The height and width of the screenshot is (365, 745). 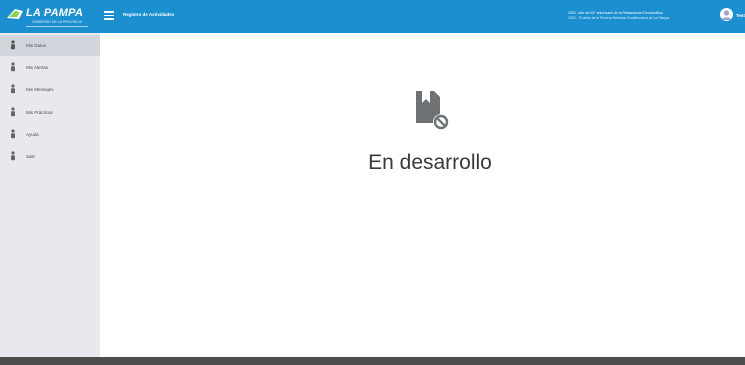 I want to click on la-pampa-logo: LA PAMPA GOBIERNO DE LA PROVINCIA, so click(x=49, y=17).